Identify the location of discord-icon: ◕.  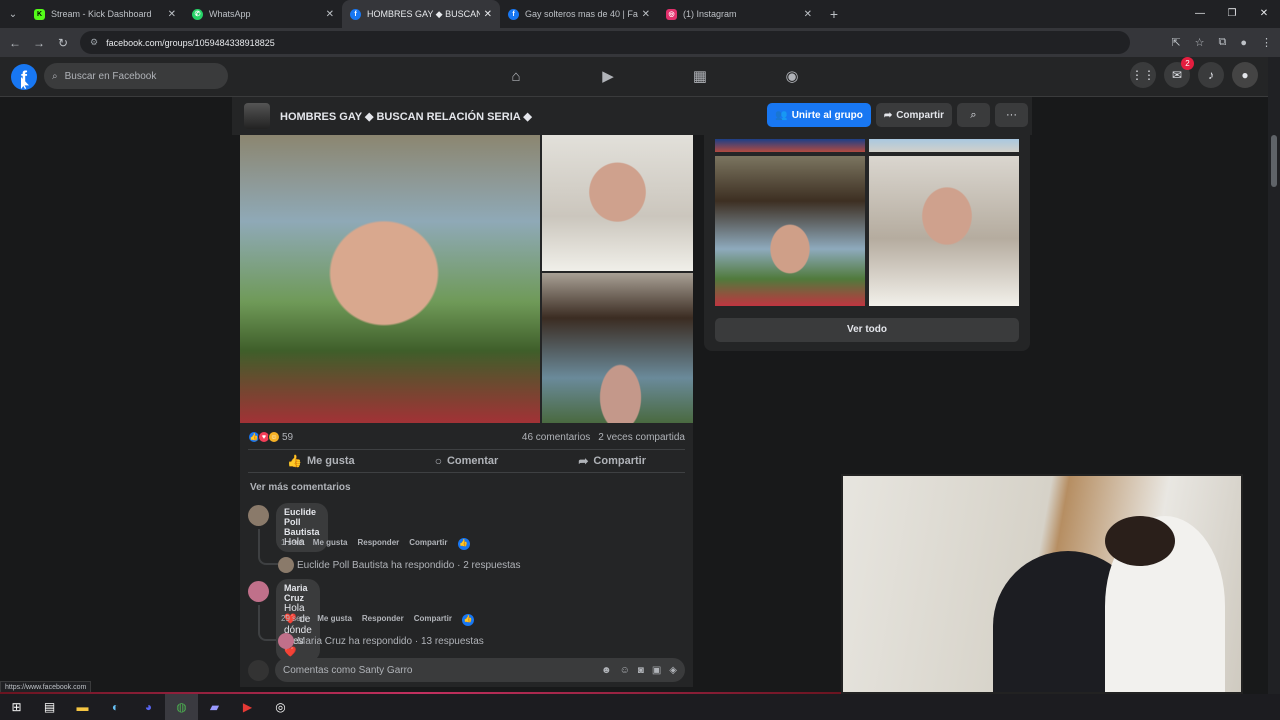
(148, 707).